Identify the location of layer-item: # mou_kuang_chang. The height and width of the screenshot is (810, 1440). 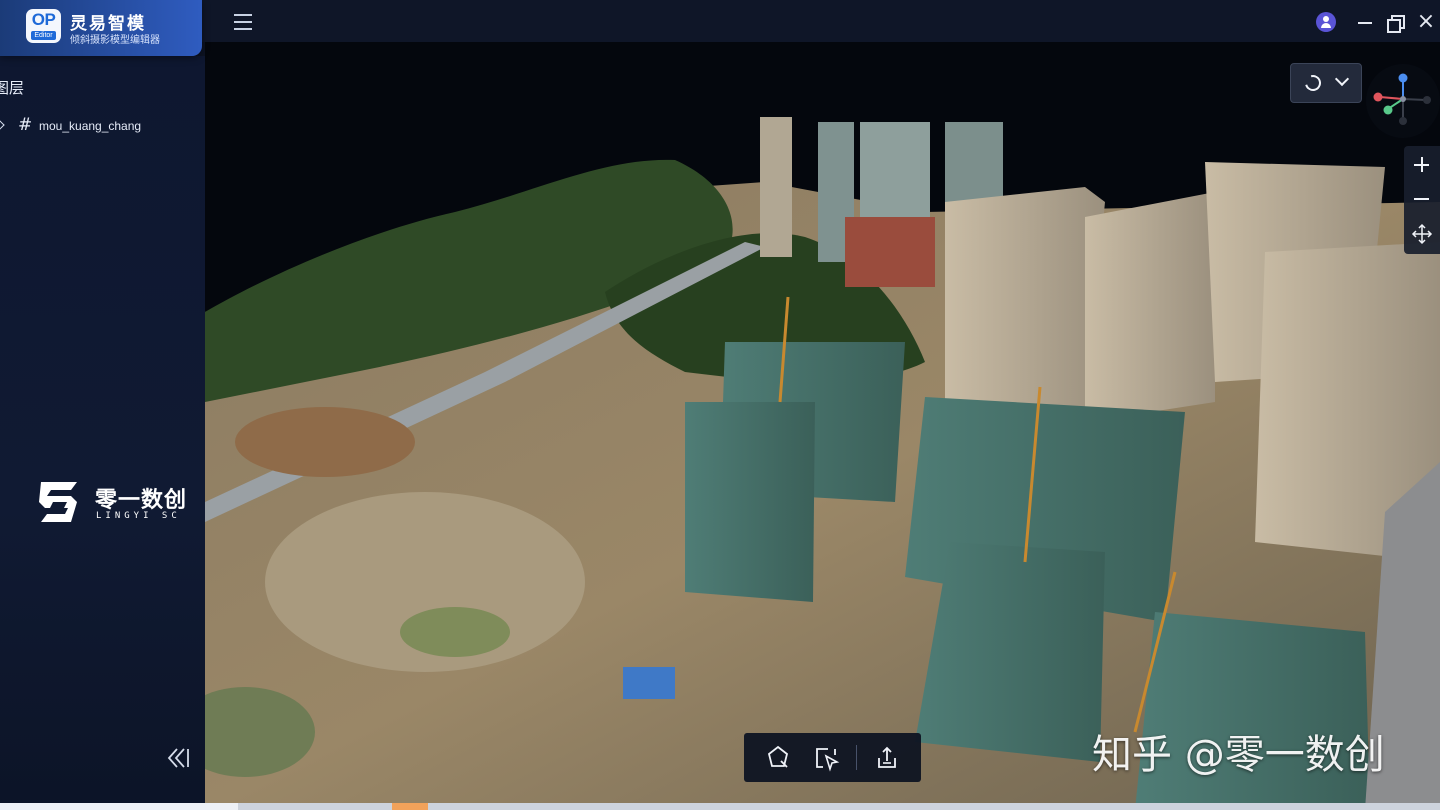
(102, 127).